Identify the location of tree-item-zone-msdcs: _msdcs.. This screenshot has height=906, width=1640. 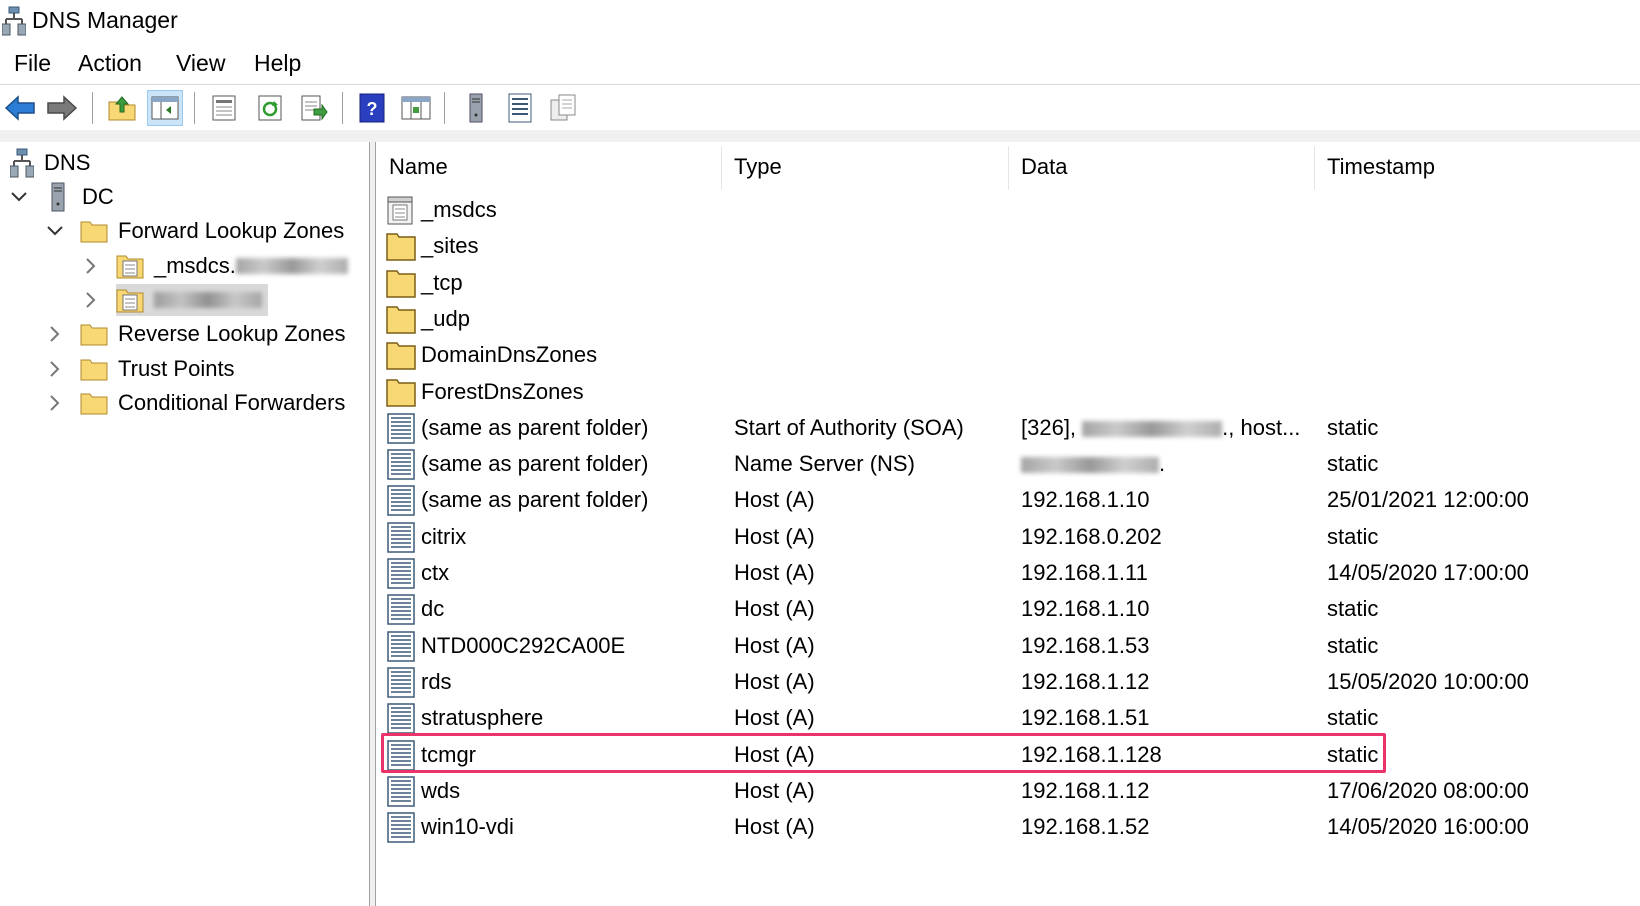
(214, 266).